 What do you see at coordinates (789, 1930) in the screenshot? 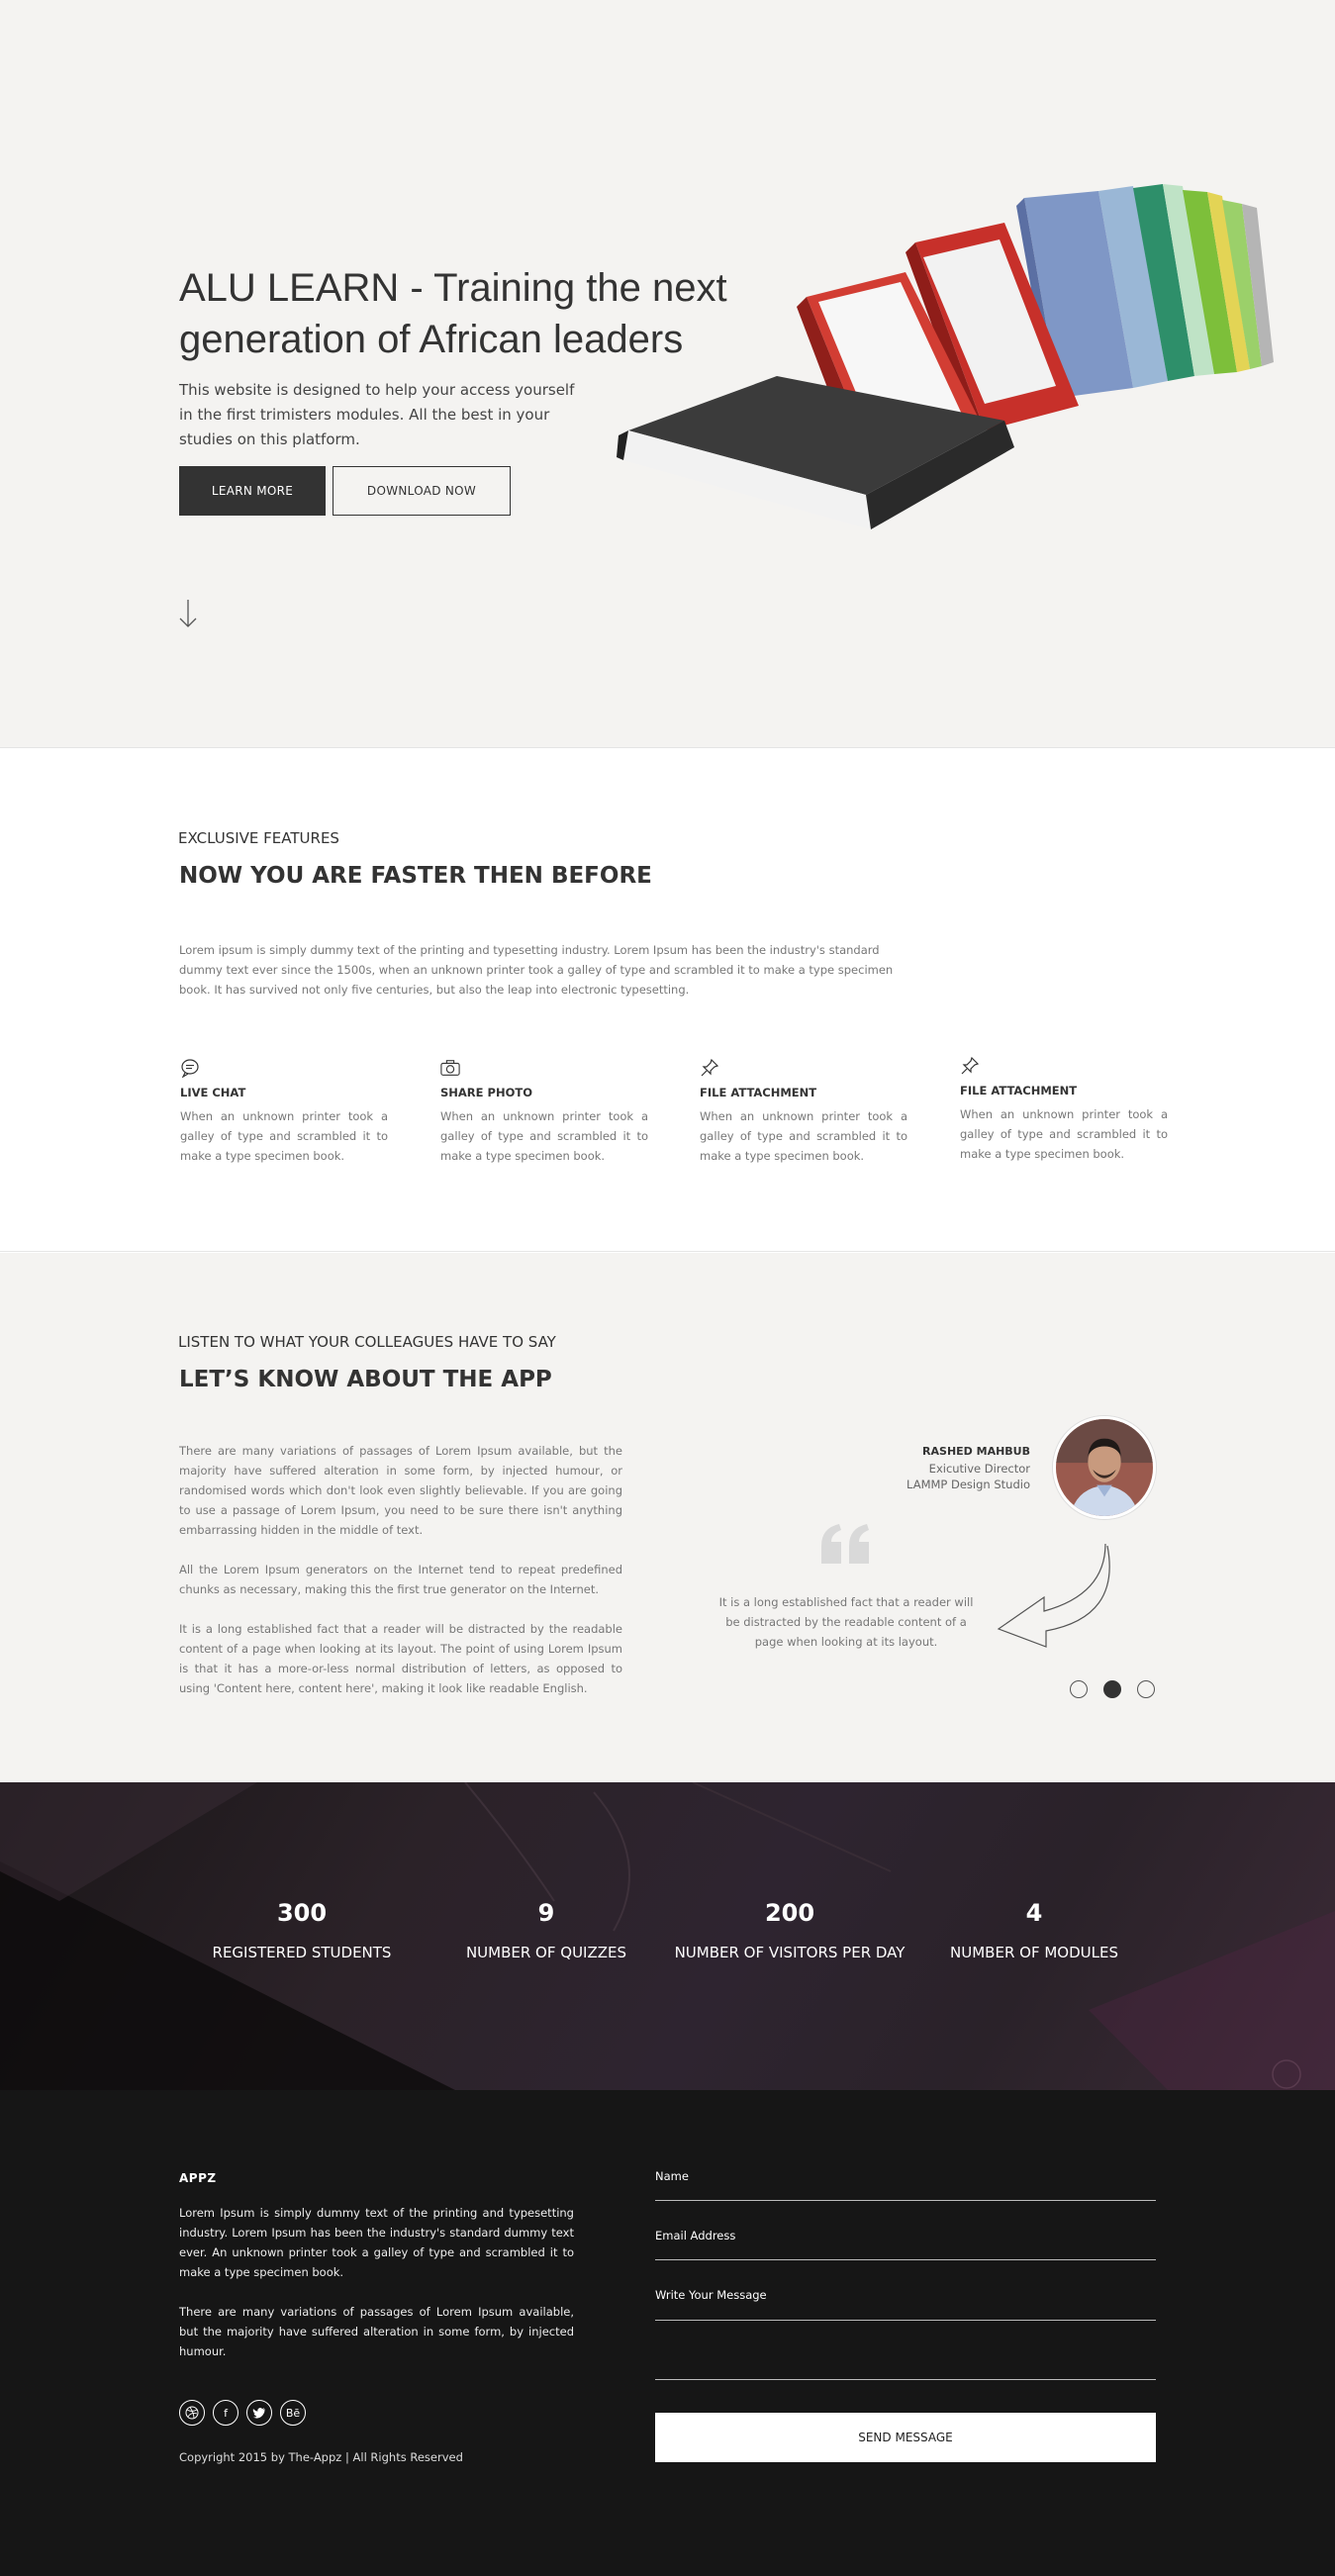
I see `stat-visitors-per-day: 200 NUMBER OF VISITORS PER DAY` at bounding box center [789, 1930].